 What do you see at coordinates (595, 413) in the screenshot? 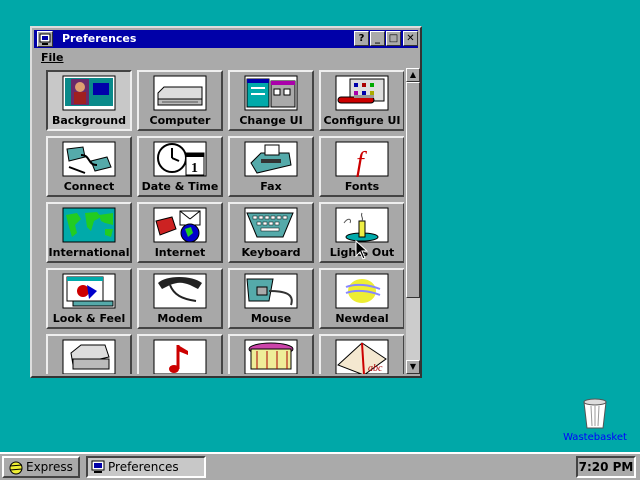
I see `wastebasket-icon` at bounding box center [595, 413].